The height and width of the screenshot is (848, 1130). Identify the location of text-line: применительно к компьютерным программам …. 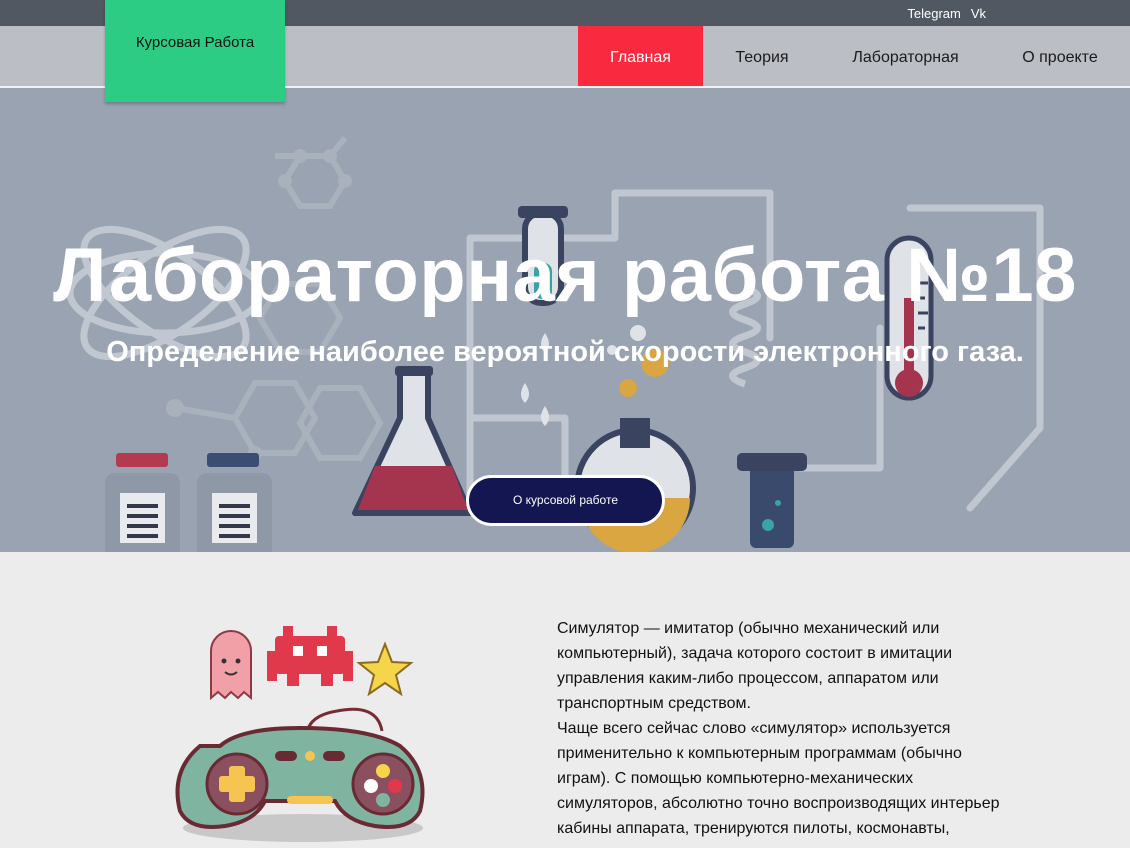
(759, 753).